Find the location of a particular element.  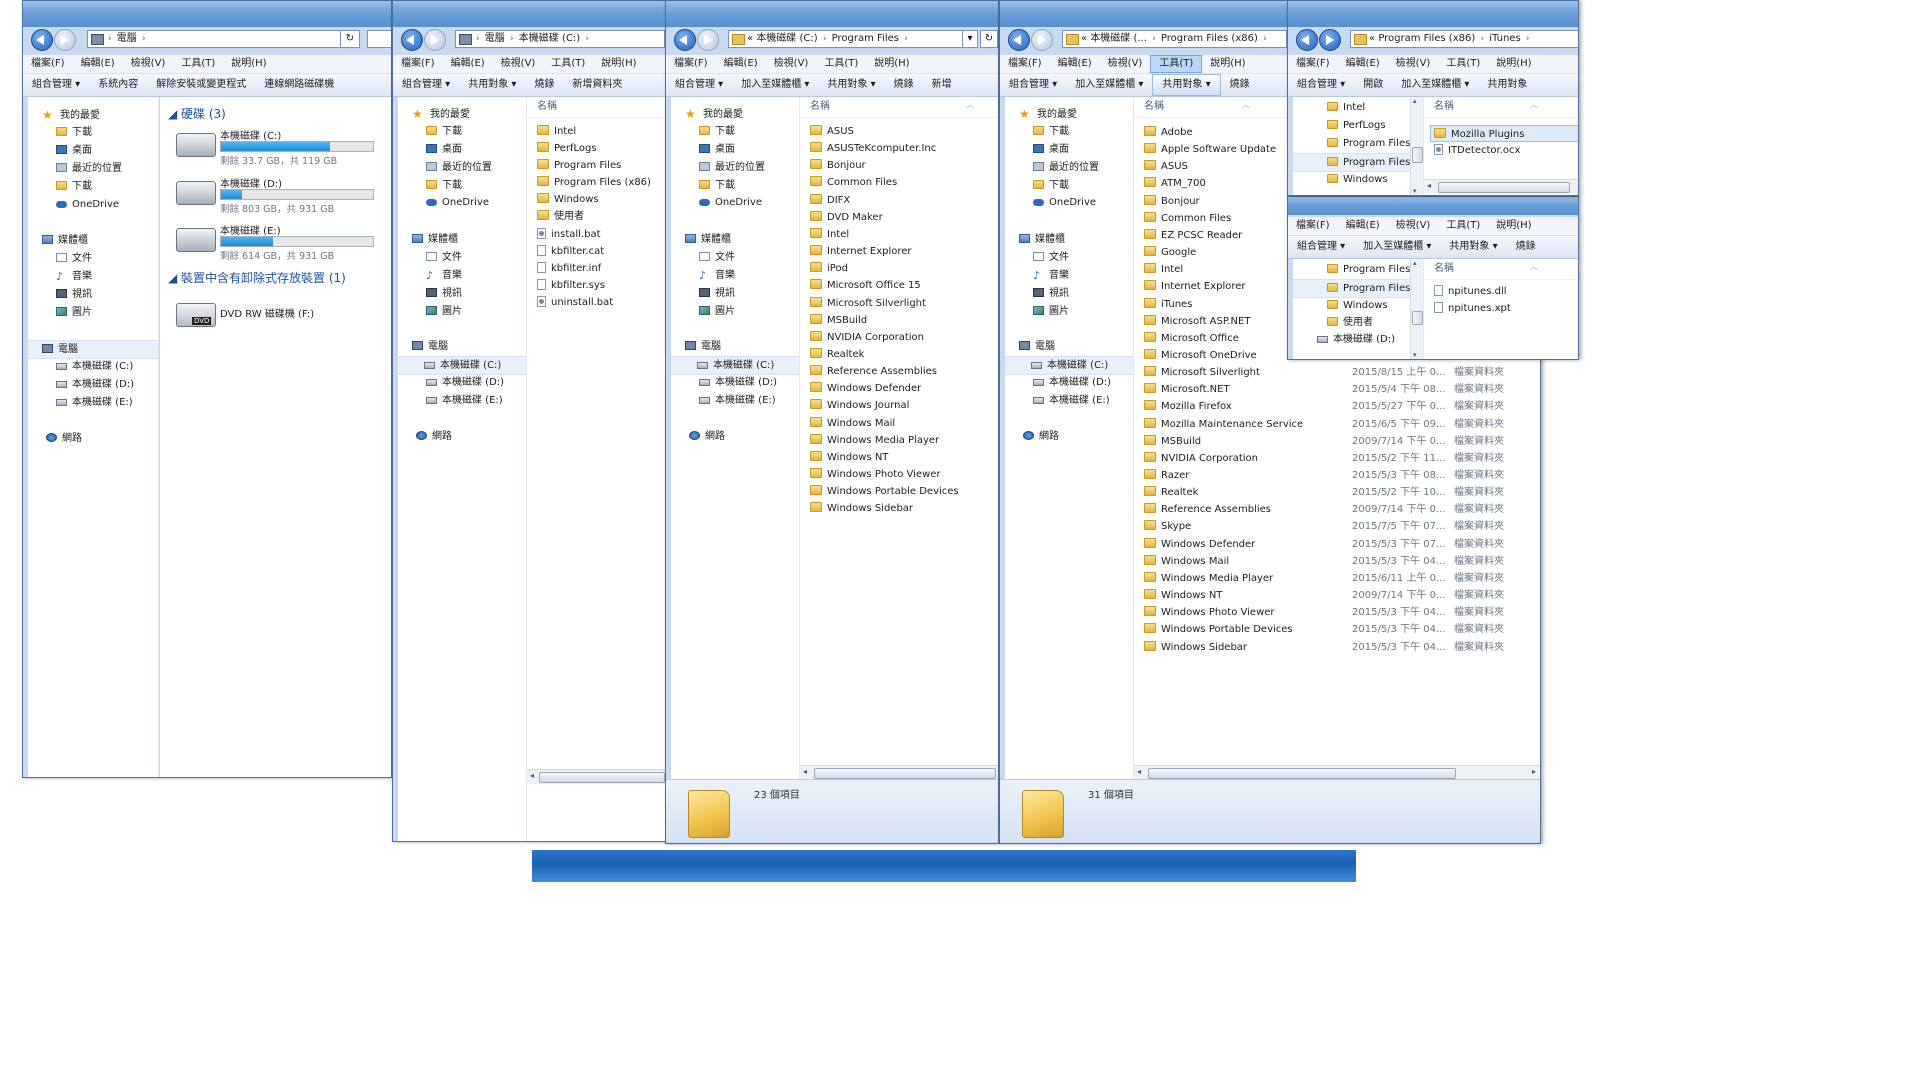

nav-onedrive: OneDrive is located at coordinates (476, 202).